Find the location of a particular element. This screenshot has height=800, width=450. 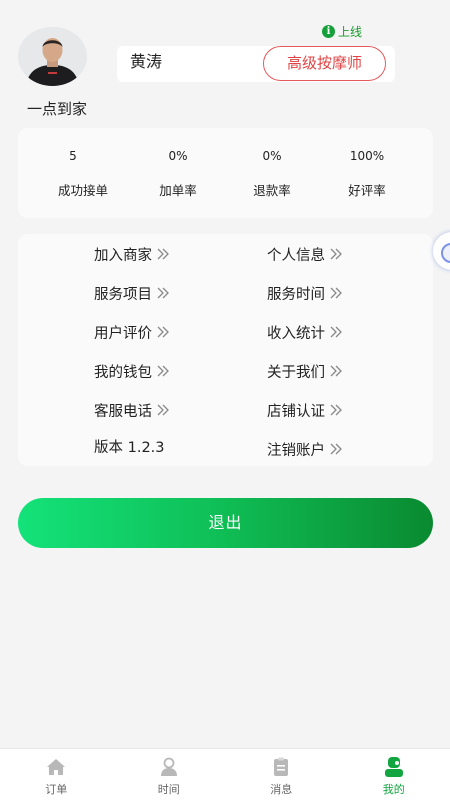

menu-service-time: 服务时间 is located at coordinates (305, 293).